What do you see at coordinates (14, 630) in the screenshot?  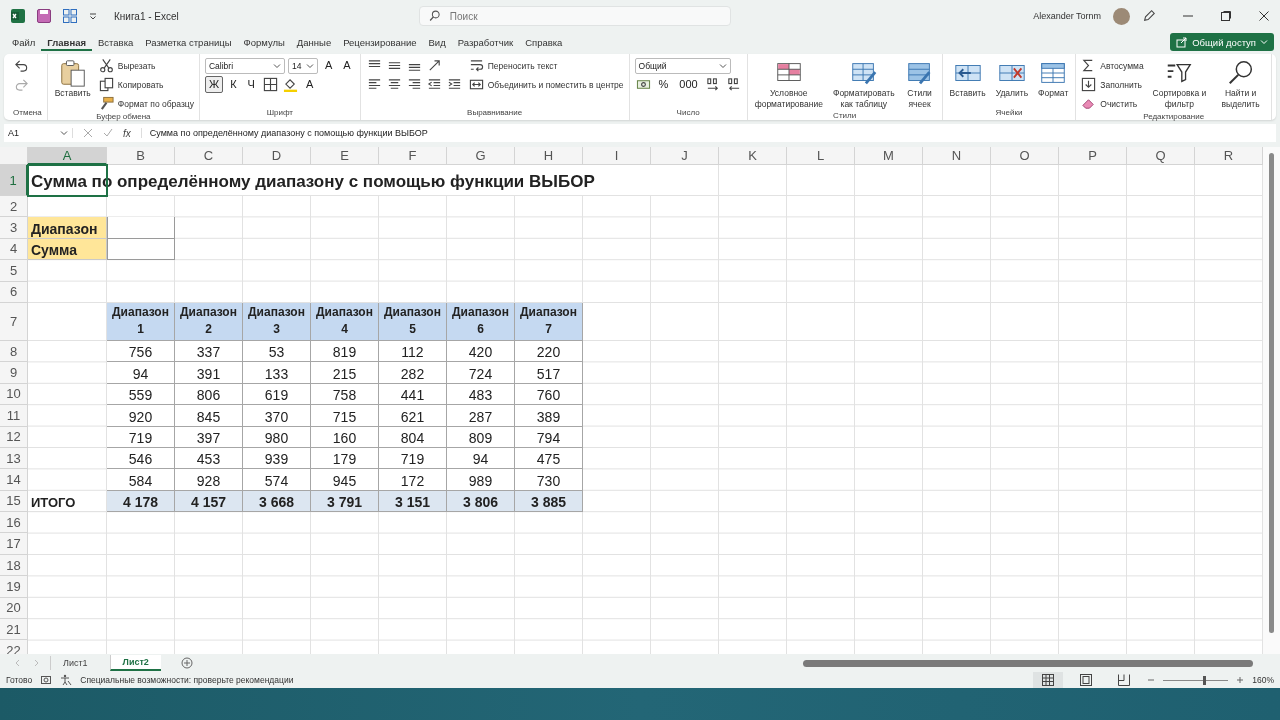 I see `row-header: 21` at bounding box center [14, 630].